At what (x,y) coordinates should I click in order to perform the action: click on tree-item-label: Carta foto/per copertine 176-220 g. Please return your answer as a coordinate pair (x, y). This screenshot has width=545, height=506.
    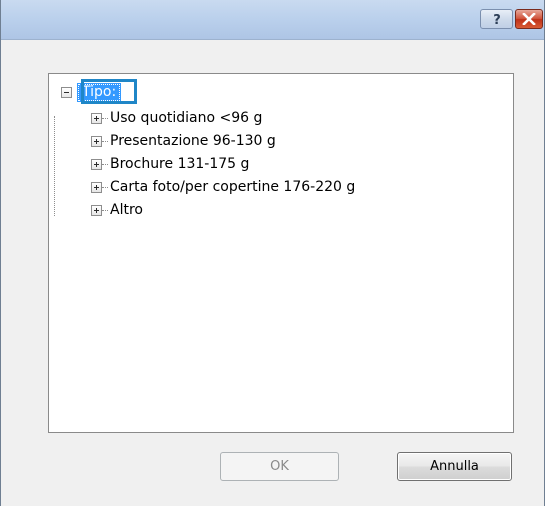
    Looking at the image, I should click on (232, 187).